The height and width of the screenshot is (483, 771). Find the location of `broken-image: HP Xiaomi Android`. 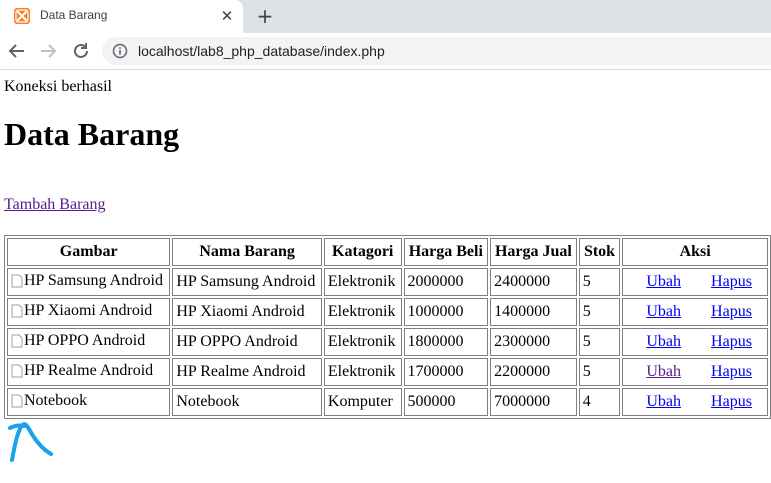

broken-image: HP Xiaomi Android is located at coordinates (81, 311).